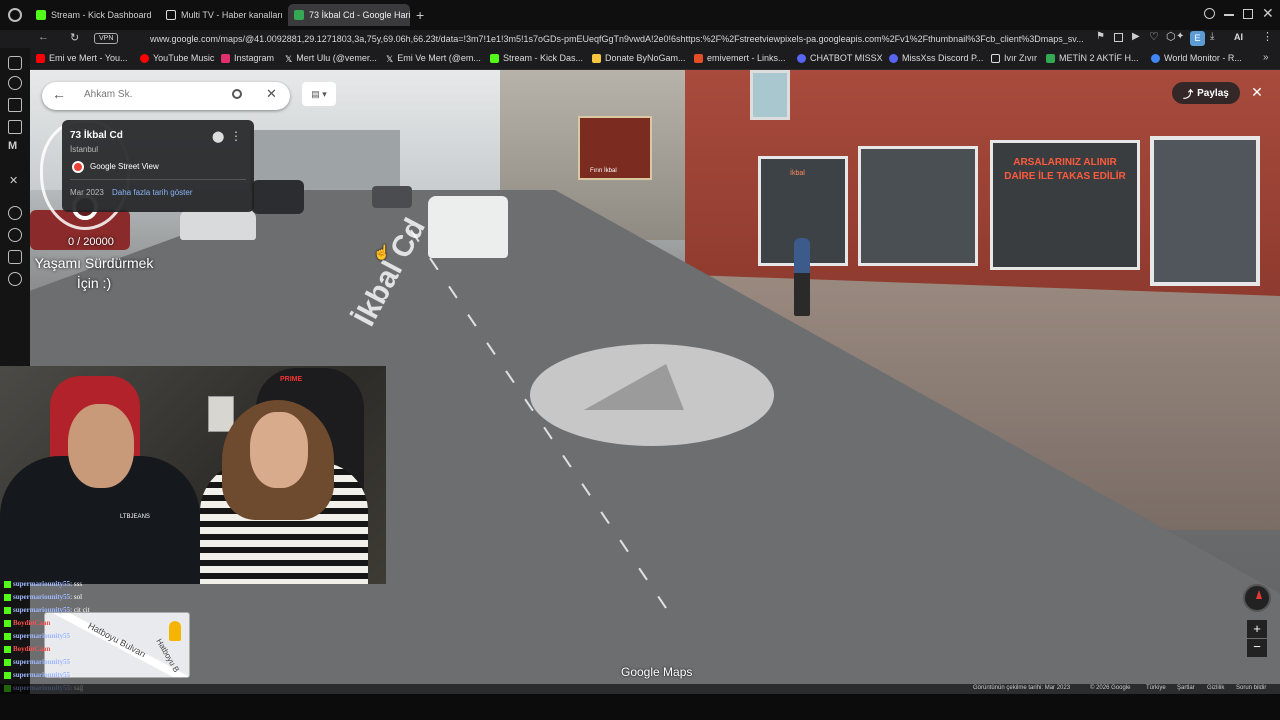 The width and height of the screenshot is (1280, 720). Describe the element at coordinates (1257, 629) in the screenshot. I see `zoom-in-button: +` at that location.